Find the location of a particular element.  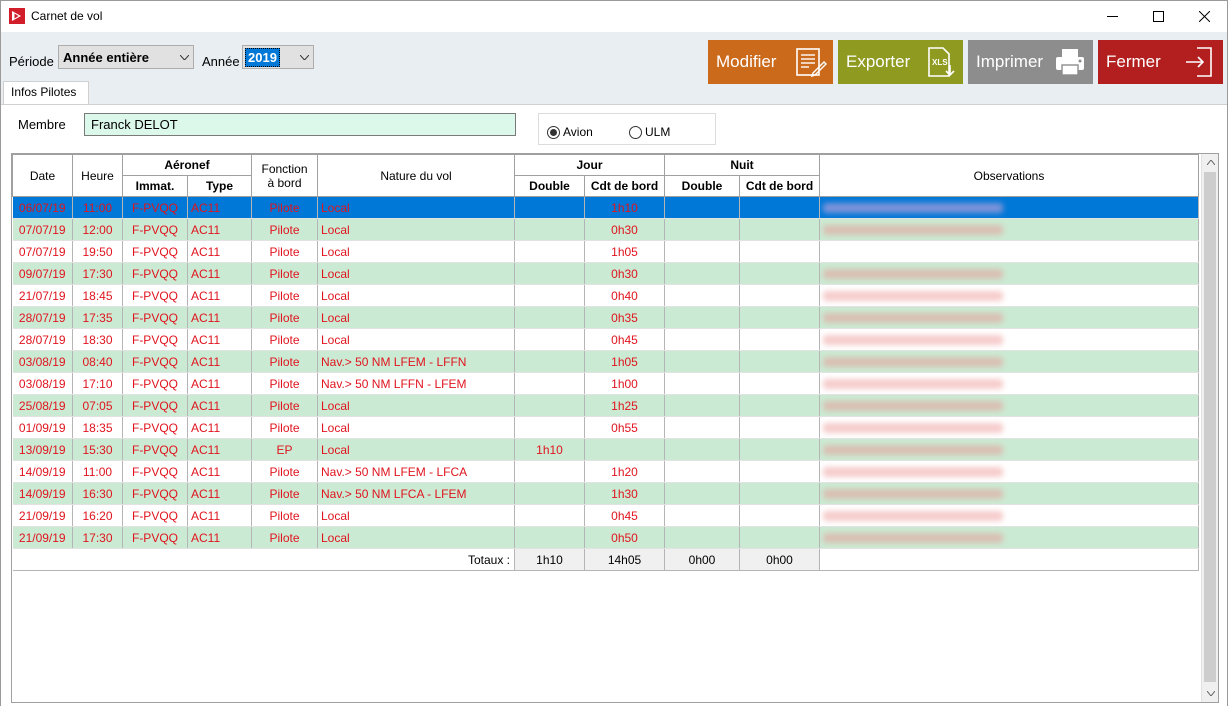

col-observations: Observations is located at coordinates (1009, 175).